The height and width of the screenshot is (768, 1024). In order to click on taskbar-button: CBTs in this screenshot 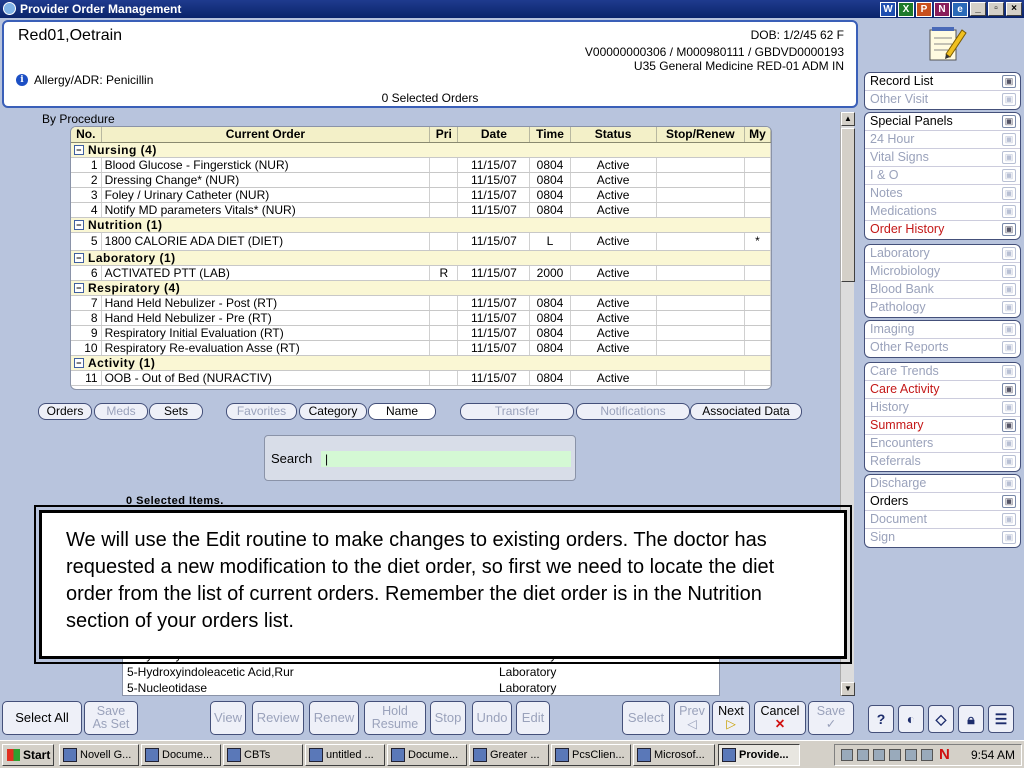, I will do `click(263, 755)`.